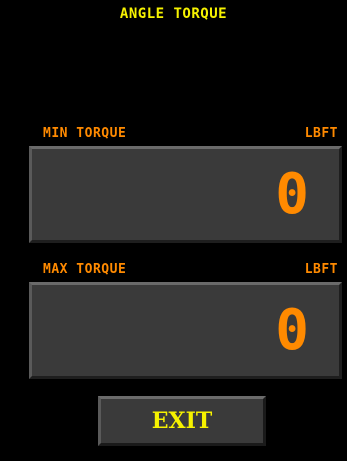 This screenshot has height=461, width=347. I want to click on min-torque-label: MIN TORQUE, so click(85, 133).